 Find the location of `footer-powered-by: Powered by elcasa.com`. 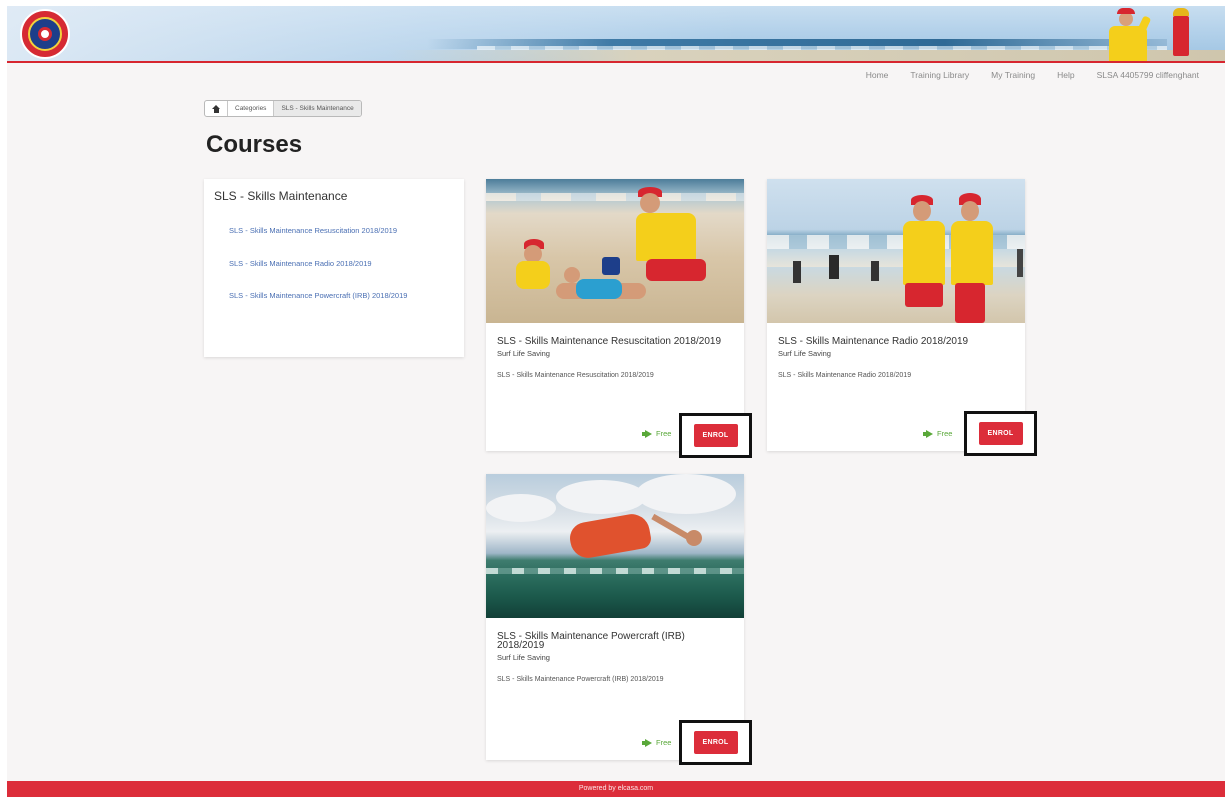

footer-powered-by: Powered by elcasa.com is located at coordinates (616, 788).